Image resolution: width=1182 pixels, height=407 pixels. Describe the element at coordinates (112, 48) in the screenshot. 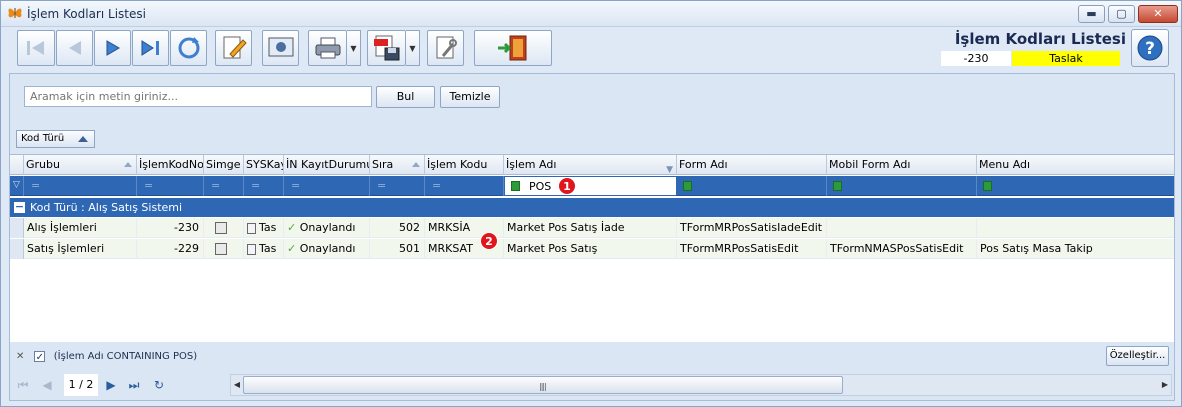

I see `next-record-button` at that location.